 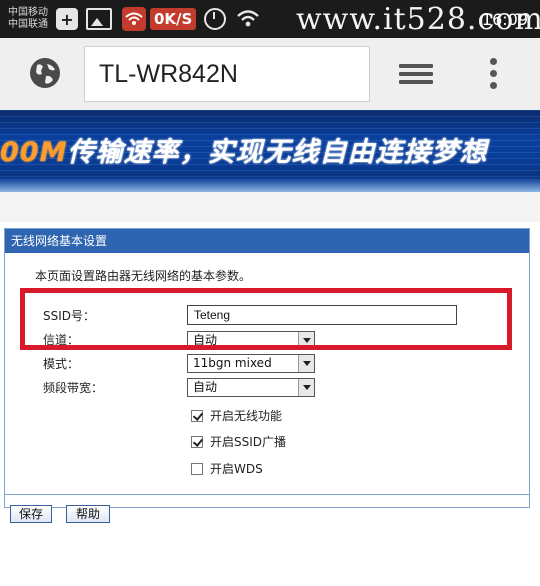 I want to click on bandwidth-label: 频段带宽：, so click(x=73, y=388).